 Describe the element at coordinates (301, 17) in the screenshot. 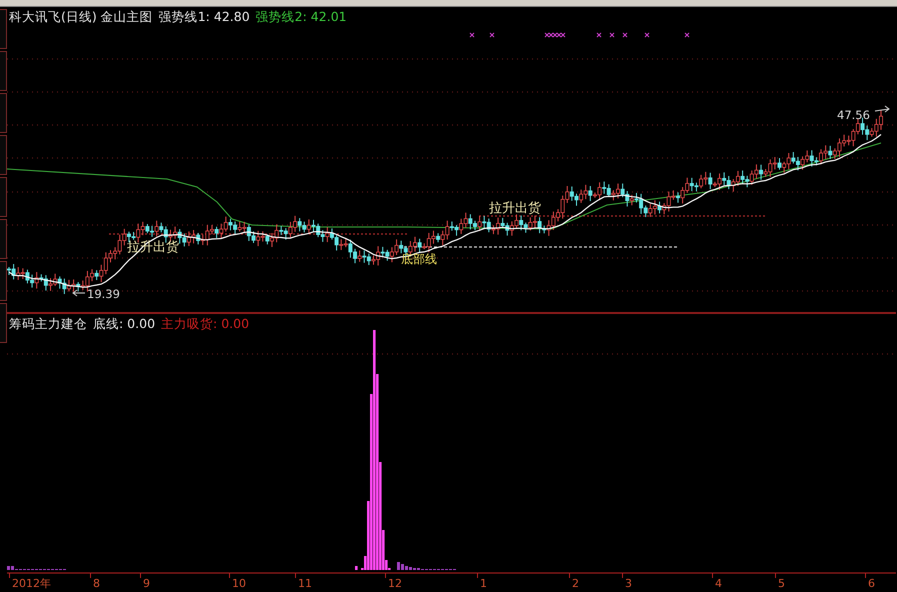

I see `indicator-value: 强势线2: 42.01` at that location.